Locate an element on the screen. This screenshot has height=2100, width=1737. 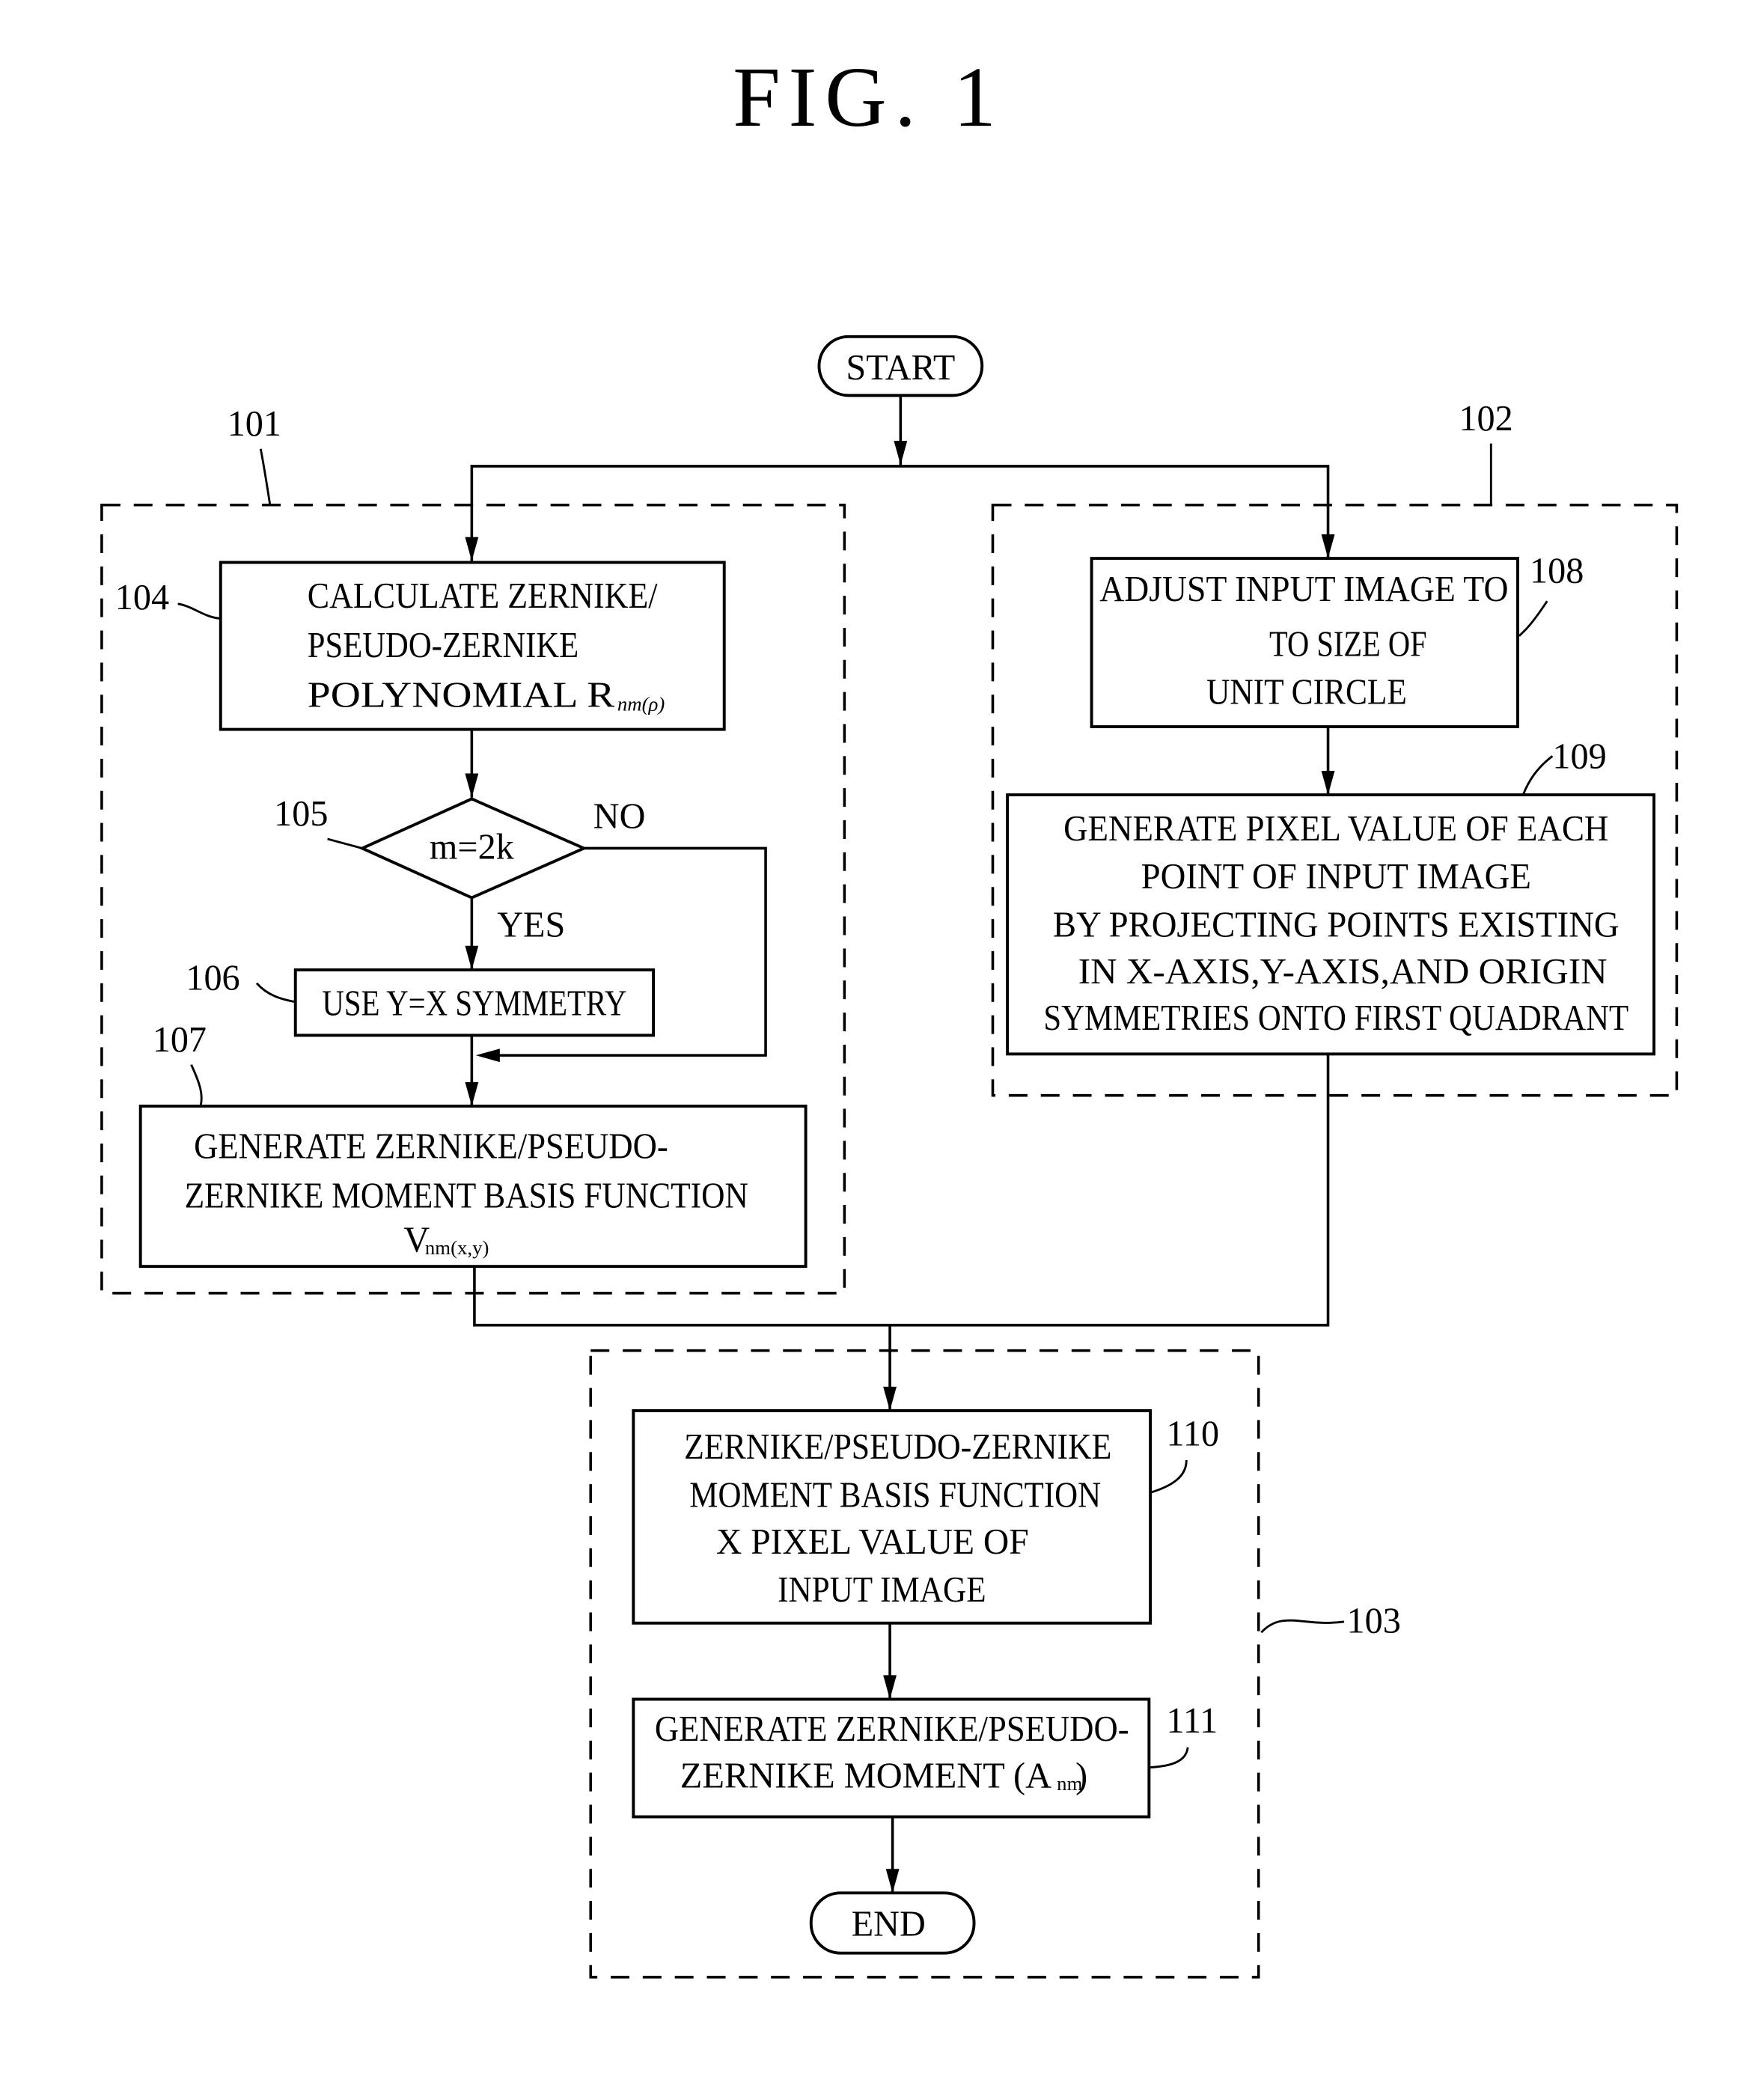
step-110-line-3: X PIXEL VALUE OF is located at coordinates (872, 1542).